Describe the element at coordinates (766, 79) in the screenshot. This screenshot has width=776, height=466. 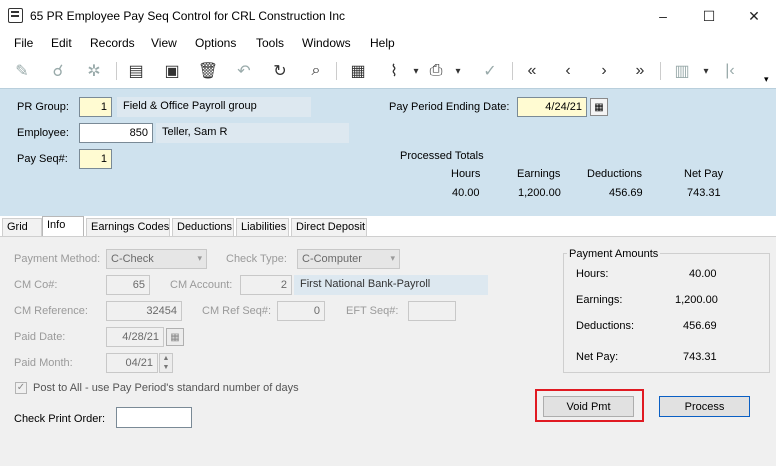
I see `toolbar-overflow-icon: ▾` at that location.